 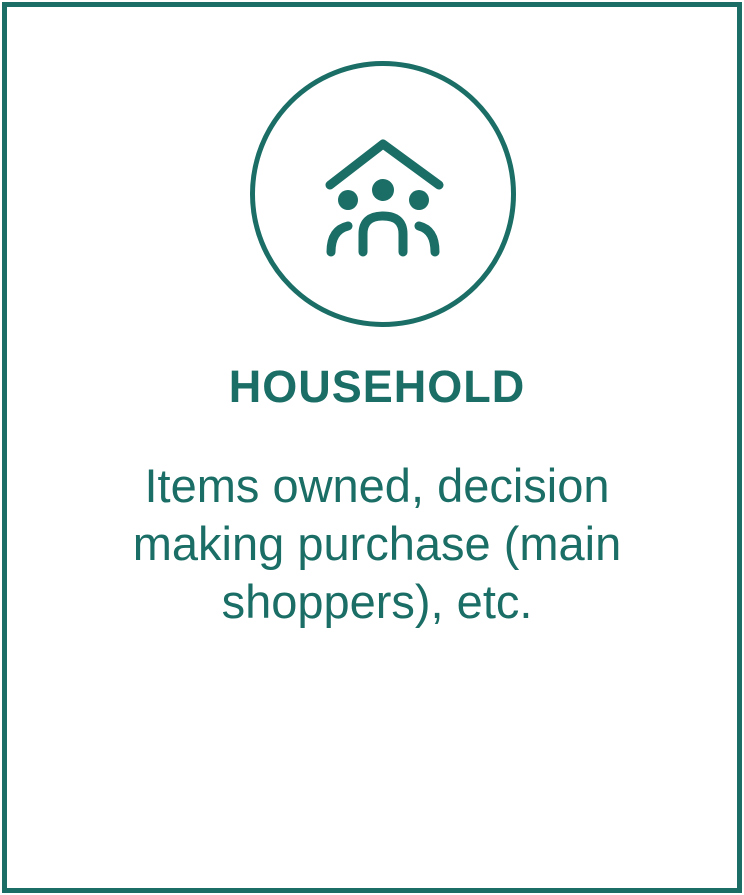 What do you see at coordinates (377, 601) in the screenshot?
I see `description-line: shoppers), etc.` at bounding box center [377, 601].